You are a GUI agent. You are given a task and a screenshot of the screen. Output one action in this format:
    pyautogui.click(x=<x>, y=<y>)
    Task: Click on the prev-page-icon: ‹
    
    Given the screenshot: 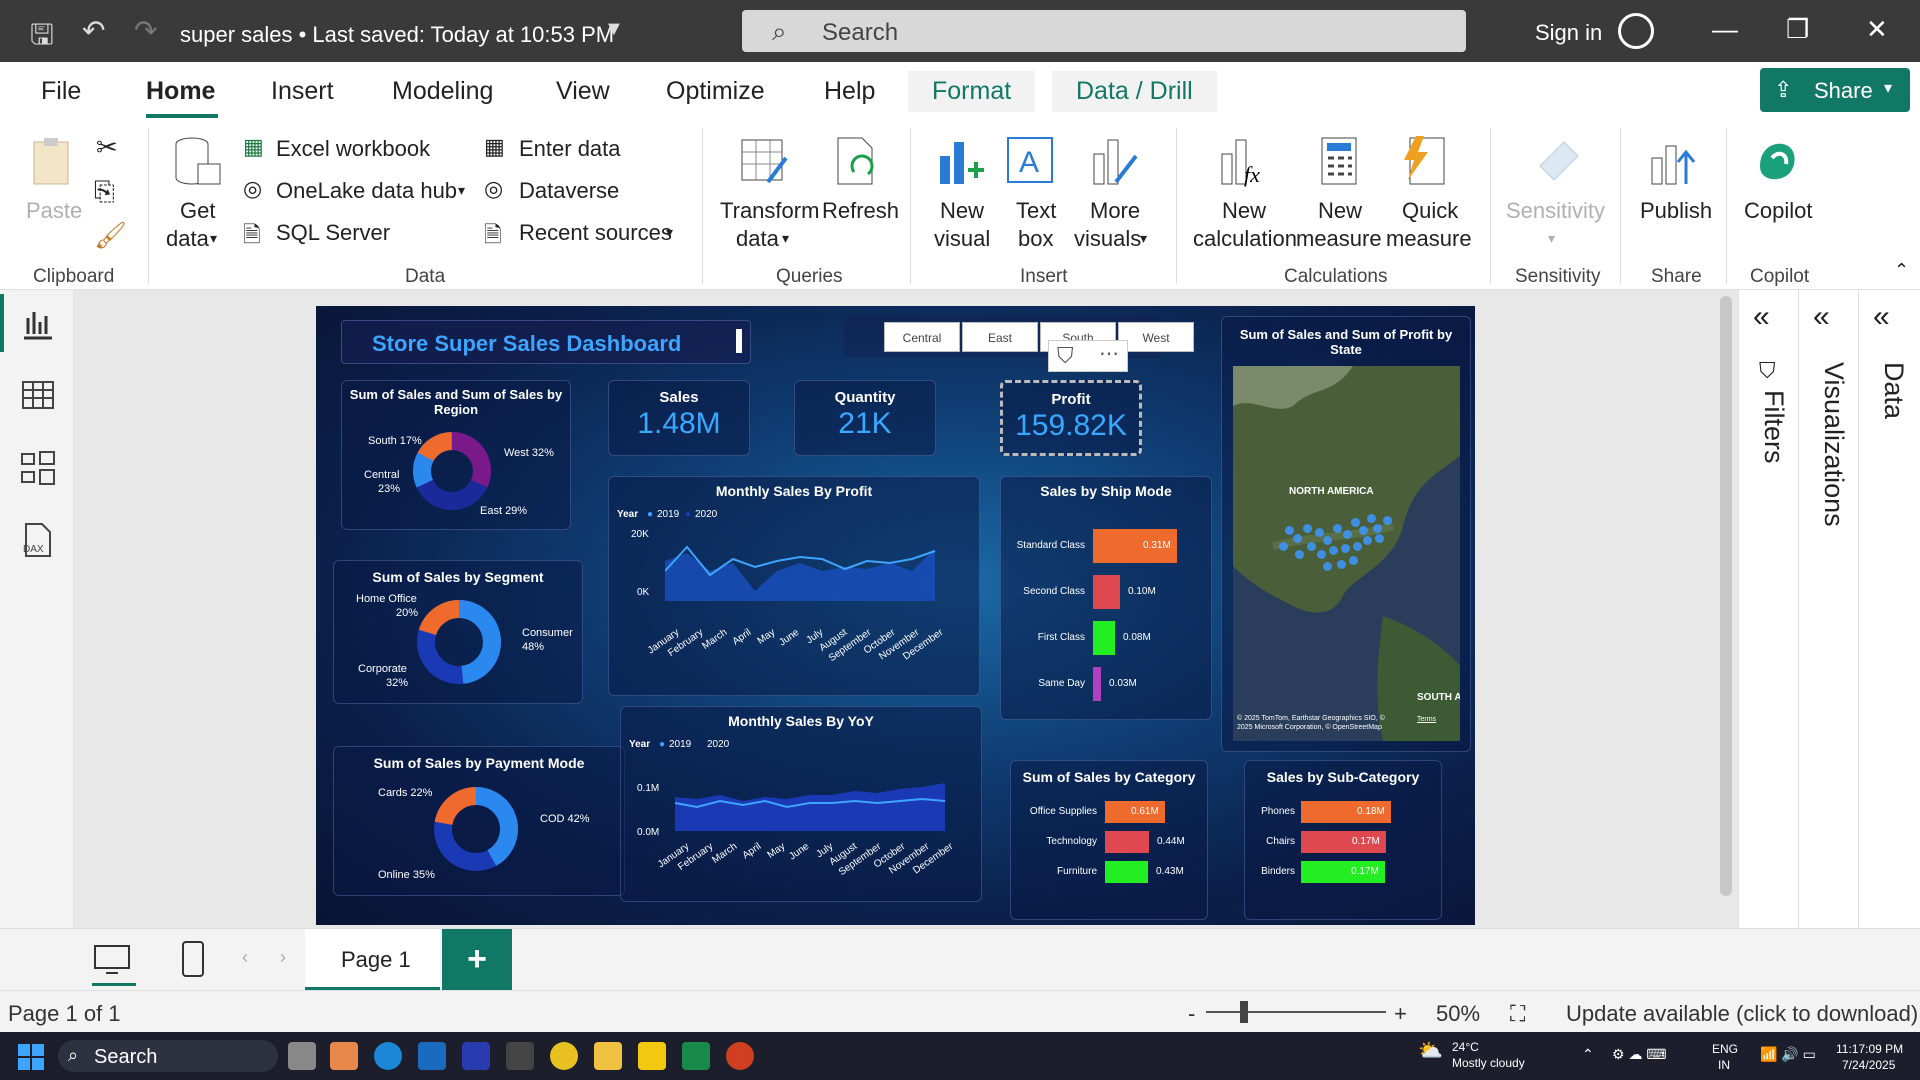 What is the action you would take?
    pyautogui.click(x=245, y=957)
    